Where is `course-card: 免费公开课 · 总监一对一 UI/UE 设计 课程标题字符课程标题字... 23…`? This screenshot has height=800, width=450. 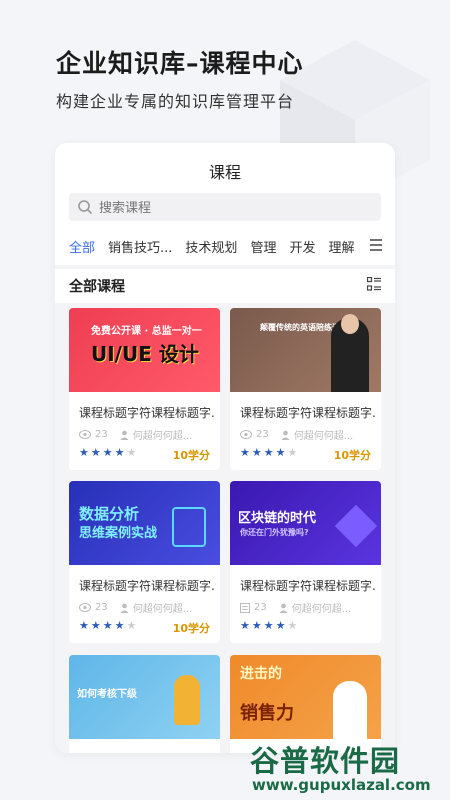 course-card: 免费公开课 · 总监一对一 UI/UE 设计 课程标题字符课程标题字... 23… is located at coordinates (144, 389).